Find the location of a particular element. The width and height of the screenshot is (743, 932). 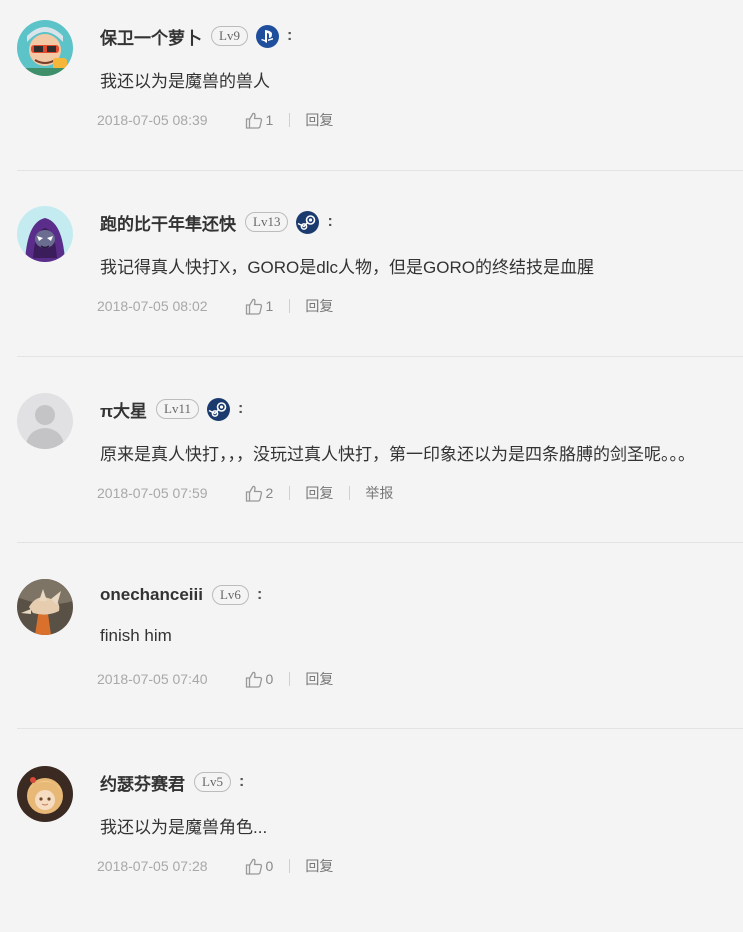

comment-header: π大星 Lv11 : is located at coordinates (171, 409).